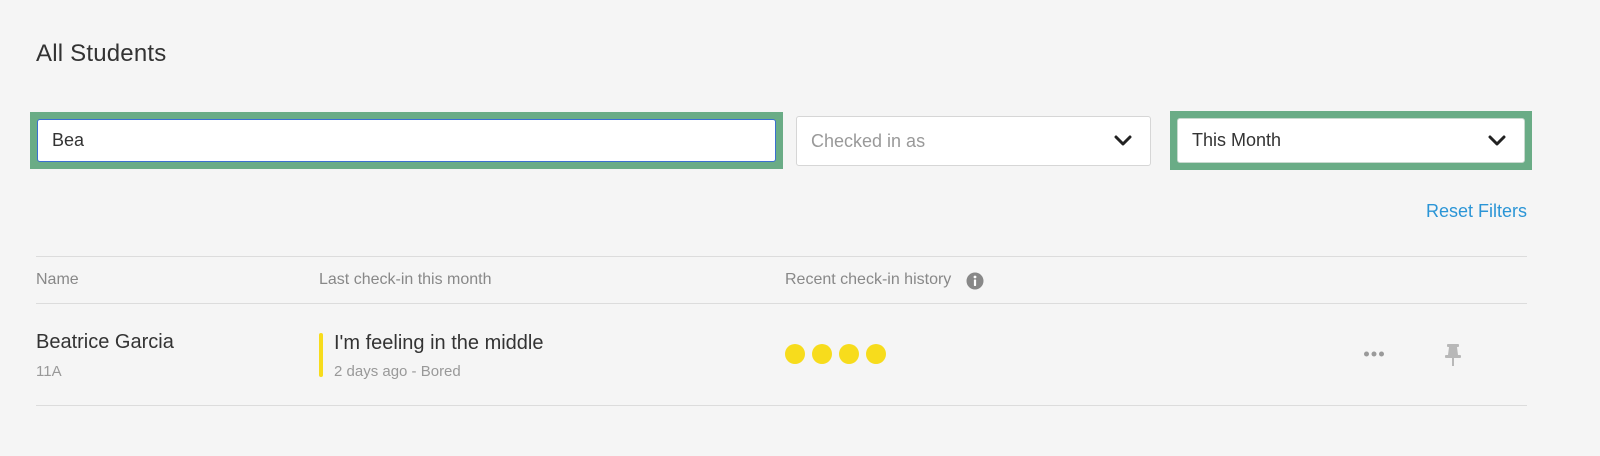 This screenshot has height=456, width=1600. What do you see at coordinates (397, 371) in the screenshot?
I see `last-checkin-detail: 2 days ago - Bored` at bounding box center [397, 371].